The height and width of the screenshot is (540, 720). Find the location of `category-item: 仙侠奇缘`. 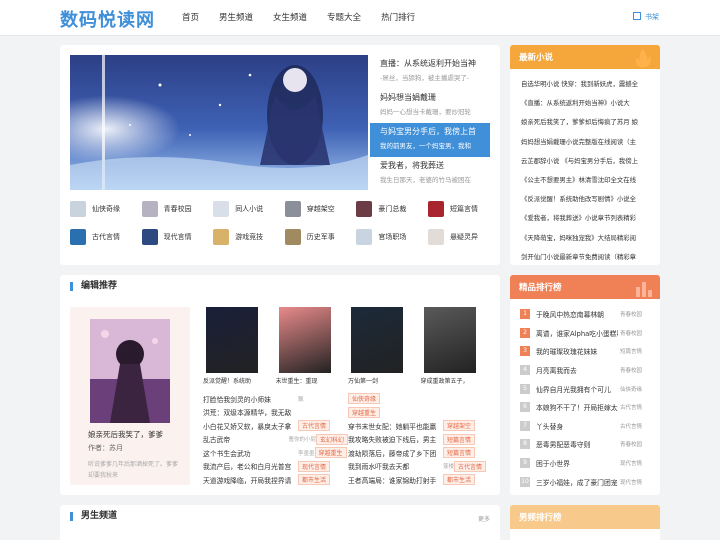

category-item: 仙侠奇缘 is located at coordinates (106, 209).